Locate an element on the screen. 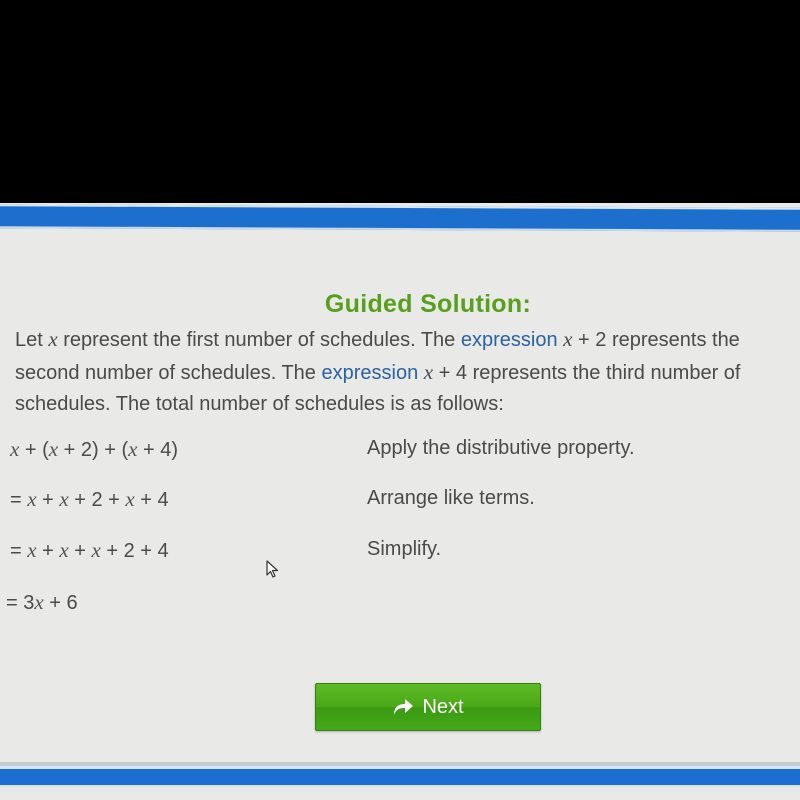 The width and height of the screenshot is (800, 800). next-button: Next is located at coordinates (428, 707).